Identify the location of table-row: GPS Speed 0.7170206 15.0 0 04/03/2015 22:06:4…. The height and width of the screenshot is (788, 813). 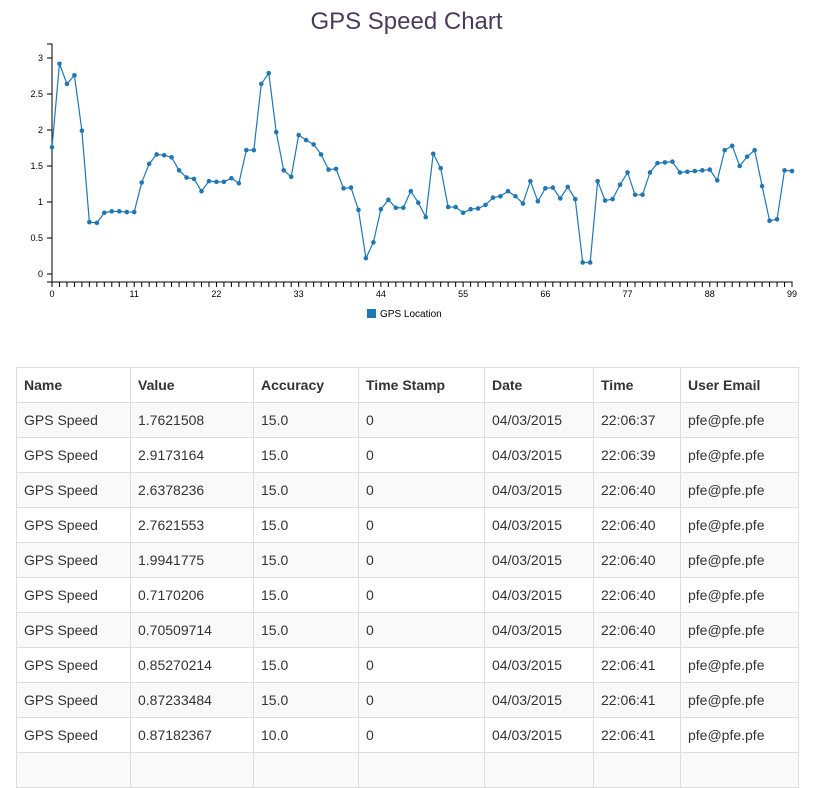
(407, 595).